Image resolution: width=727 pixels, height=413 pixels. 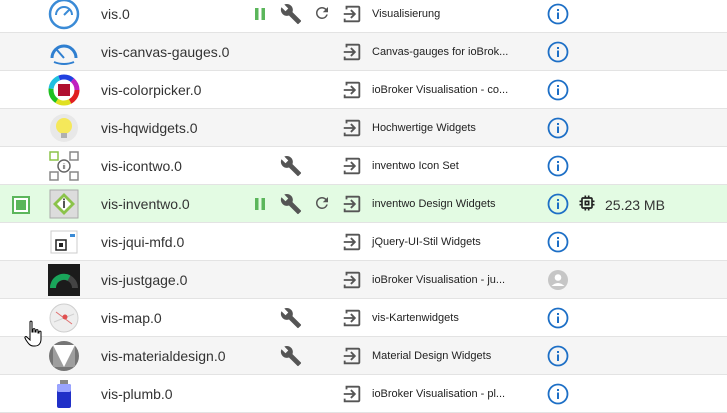 I want to click on adapter-name: vis-map.0, so click(x=131, y=318).